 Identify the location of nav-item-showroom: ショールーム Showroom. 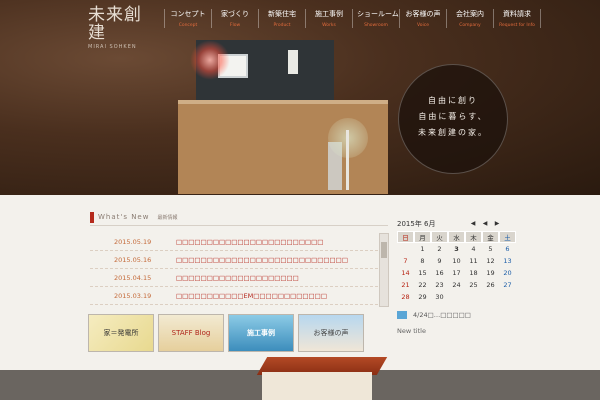
(375, 18).